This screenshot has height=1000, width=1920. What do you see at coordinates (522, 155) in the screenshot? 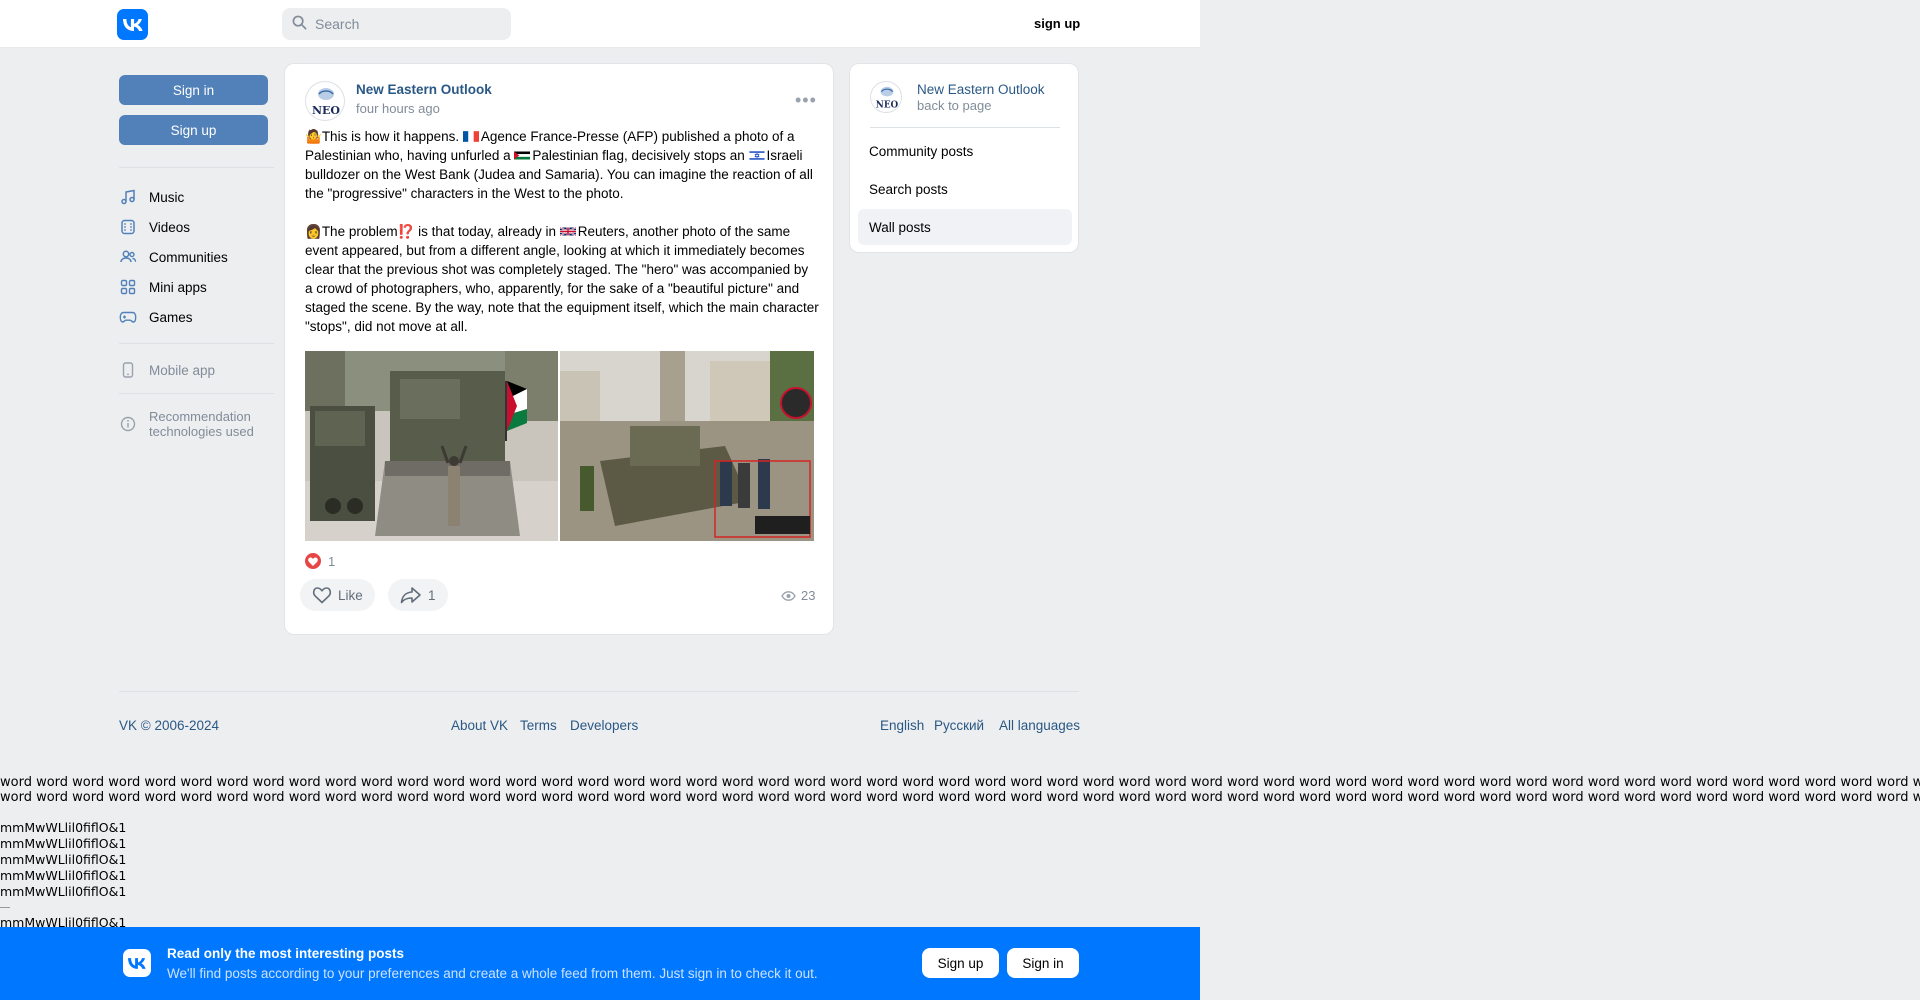
I see `palestine-flag-icon` at bounding box center [522, 155].